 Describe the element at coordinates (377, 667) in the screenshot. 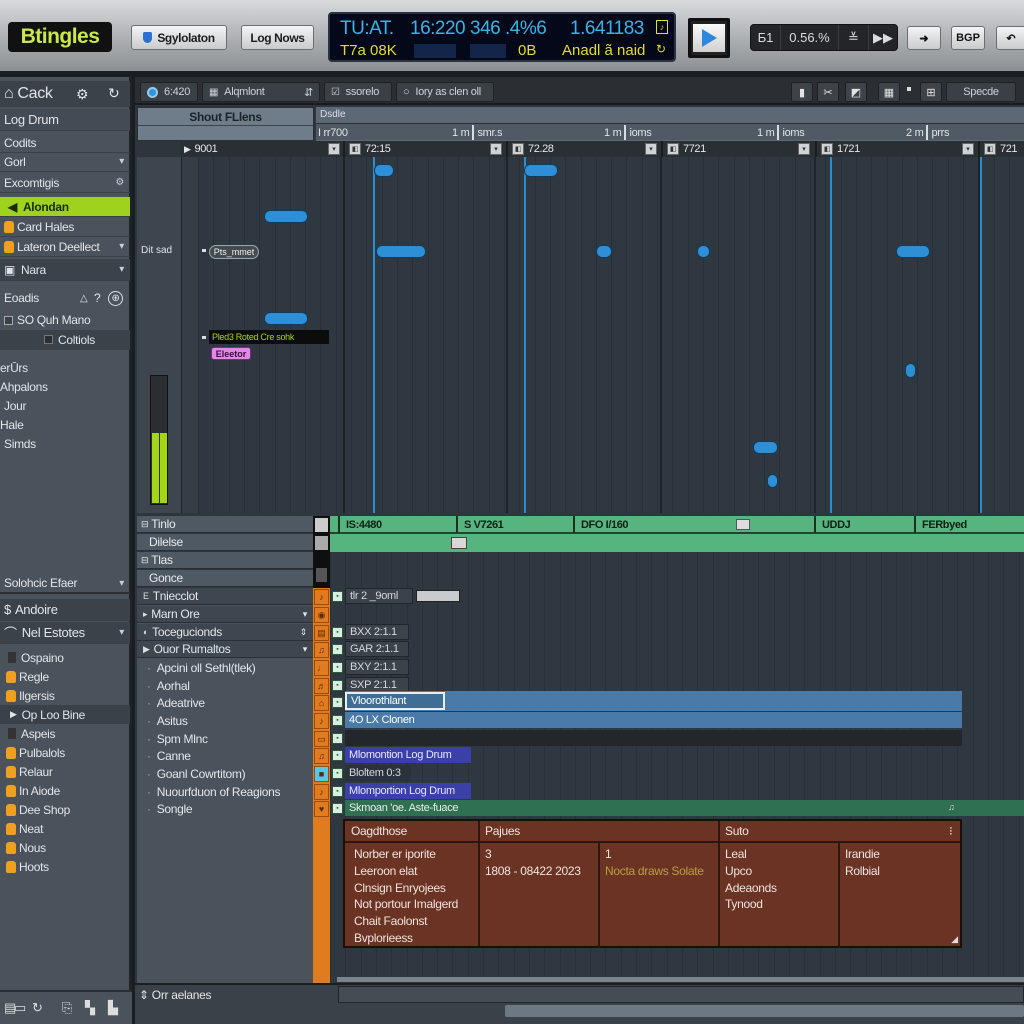

I see `clip: BXY 2:1.1` at that location.